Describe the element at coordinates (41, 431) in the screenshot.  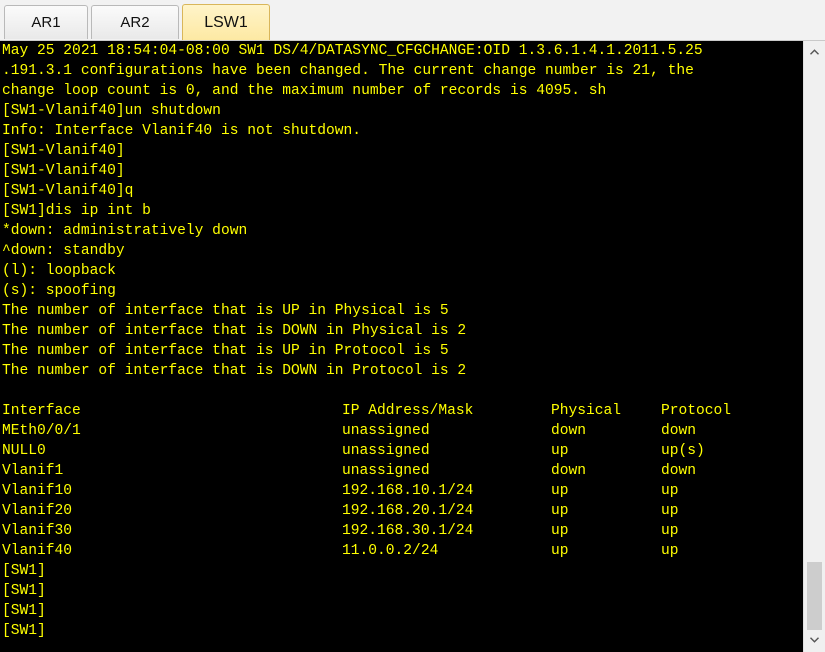
I see `table-cell: MEth0/0/1` at that location.